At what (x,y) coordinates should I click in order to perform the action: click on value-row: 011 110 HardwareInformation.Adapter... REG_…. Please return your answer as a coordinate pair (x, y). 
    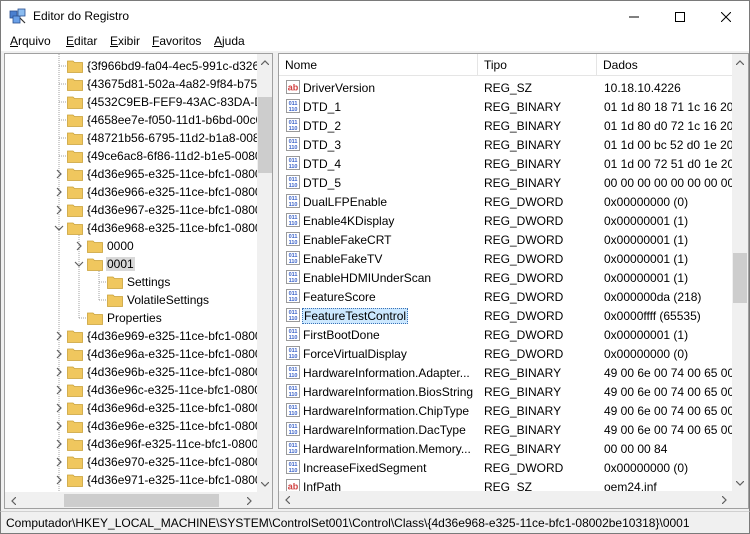
    Looking at the image, I should click on (505, 372).